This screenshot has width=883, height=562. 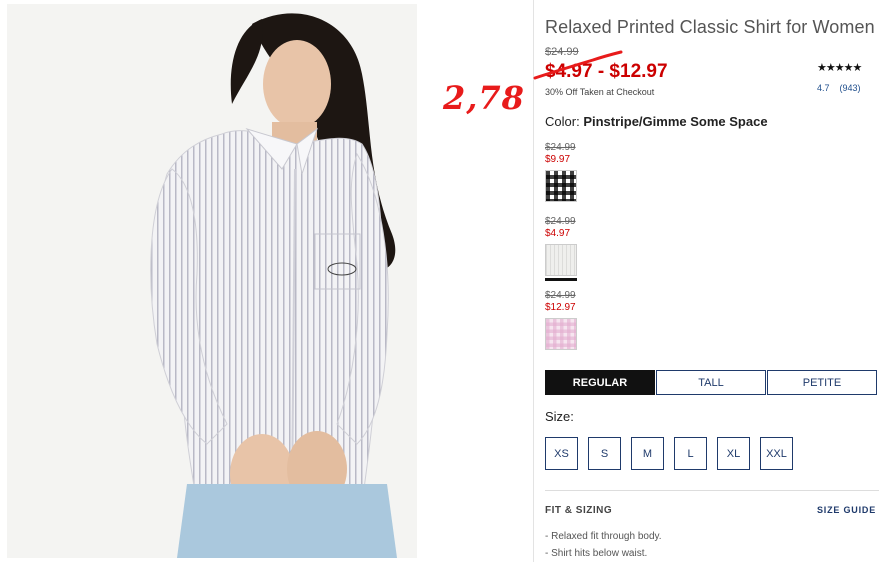 I want to click on star-rating-icon: ★★★★★, so click(x=839, y=67).